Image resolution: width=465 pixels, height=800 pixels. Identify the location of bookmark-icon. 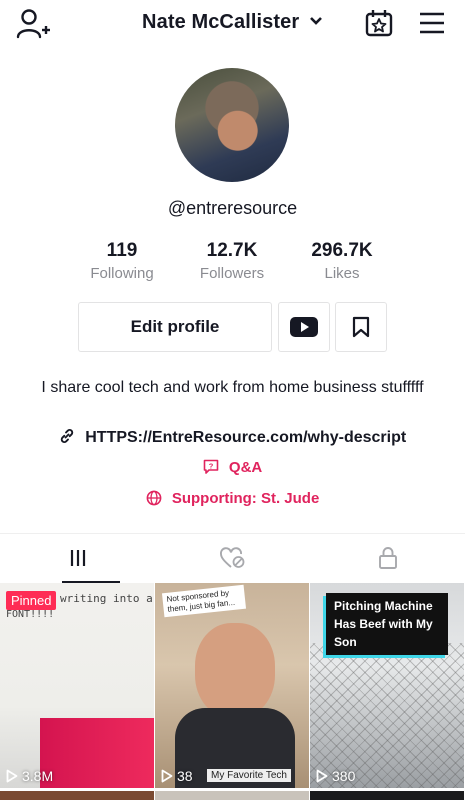
(361, 327).